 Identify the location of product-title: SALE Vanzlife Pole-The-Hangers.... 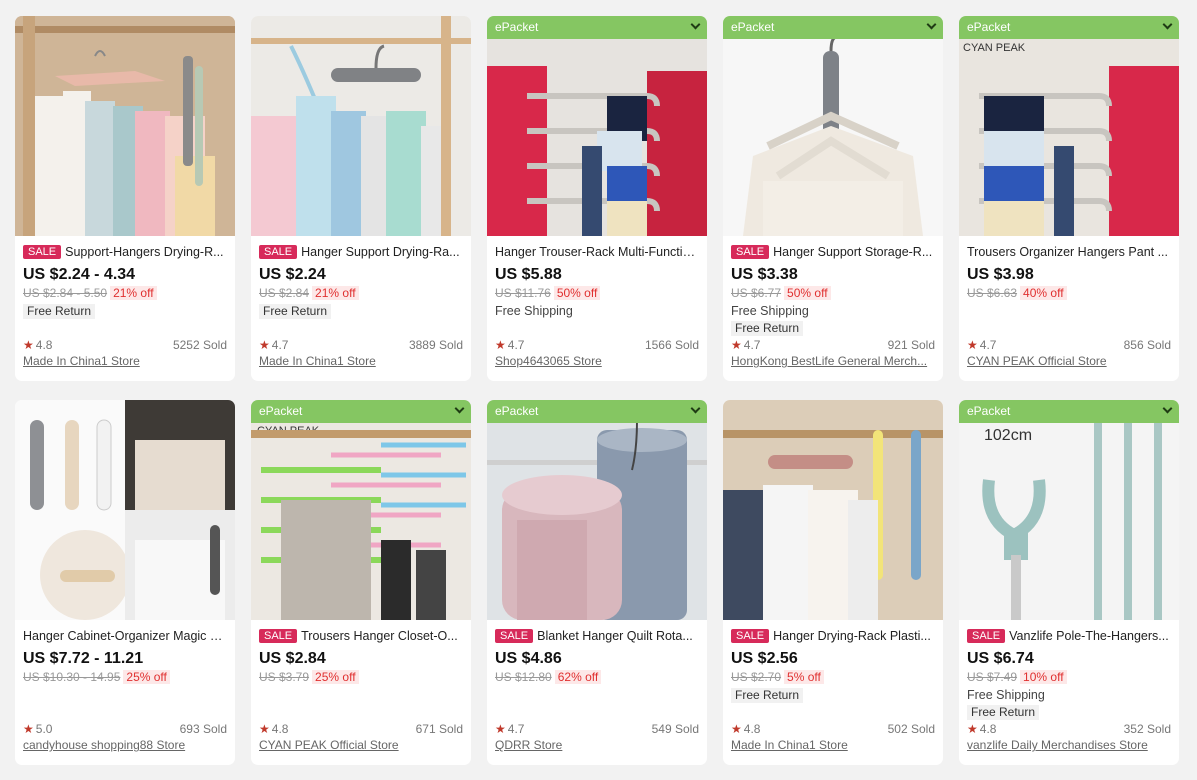
(1069, 636).